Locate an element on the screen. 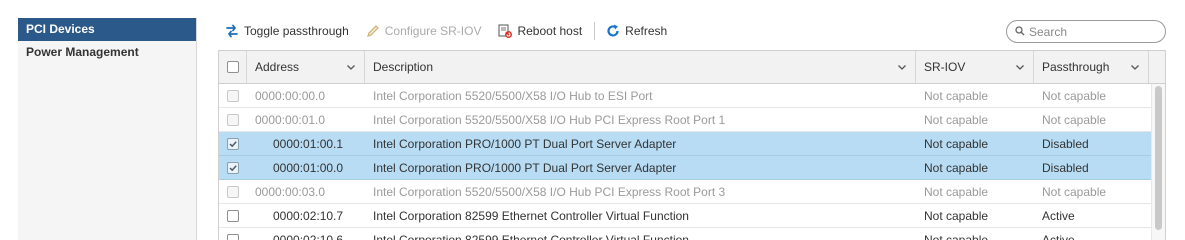 This screenshot has width=1185, height=240. configure-sriov-button: Configure SR-IOV is located at coordinates (423, 31).